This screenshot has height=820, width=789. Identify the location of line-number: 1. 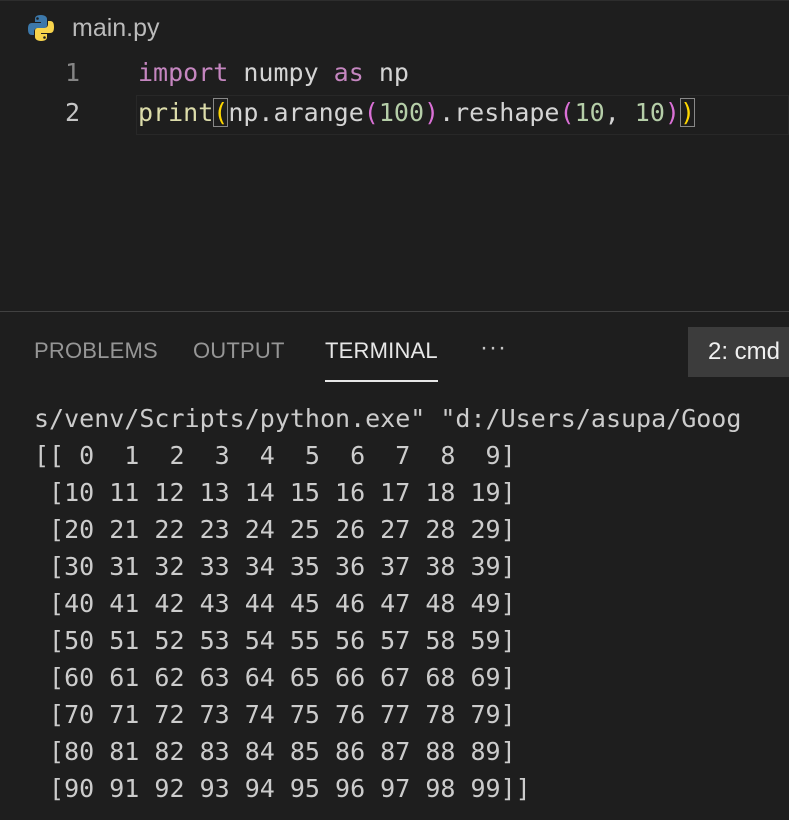
(72, 72).